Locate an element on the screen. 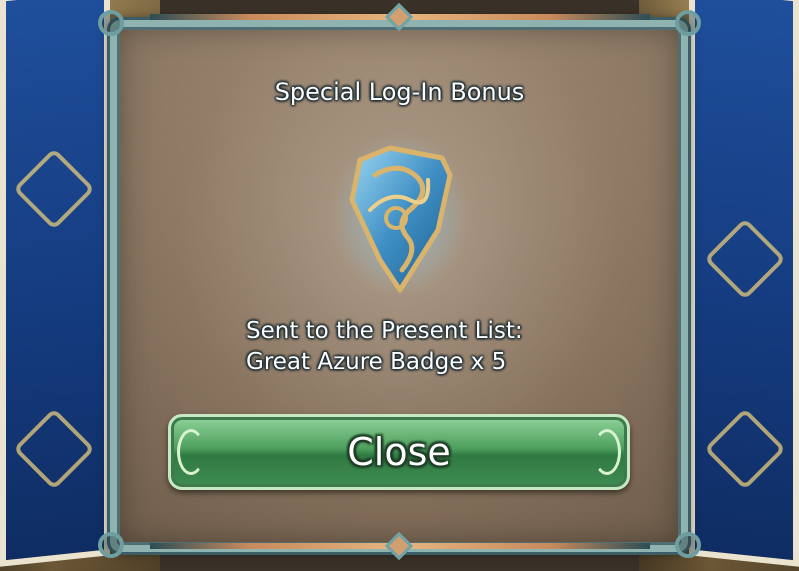 The width and height of the screenshot is (799, 571). reward-item-line: Great Azure Badge x 5 is located at coordinates (376, 362).